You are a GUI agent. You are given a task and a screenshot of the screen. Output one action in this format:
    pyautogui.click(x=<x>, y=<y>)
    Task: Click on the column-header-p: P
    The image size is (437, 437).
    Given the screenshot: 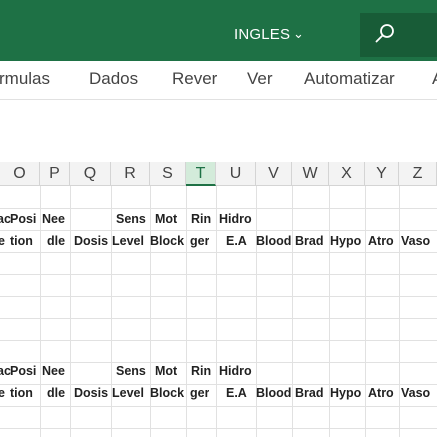 What is the action you would take?
    pyautogui.click(x=55, y=174)
    